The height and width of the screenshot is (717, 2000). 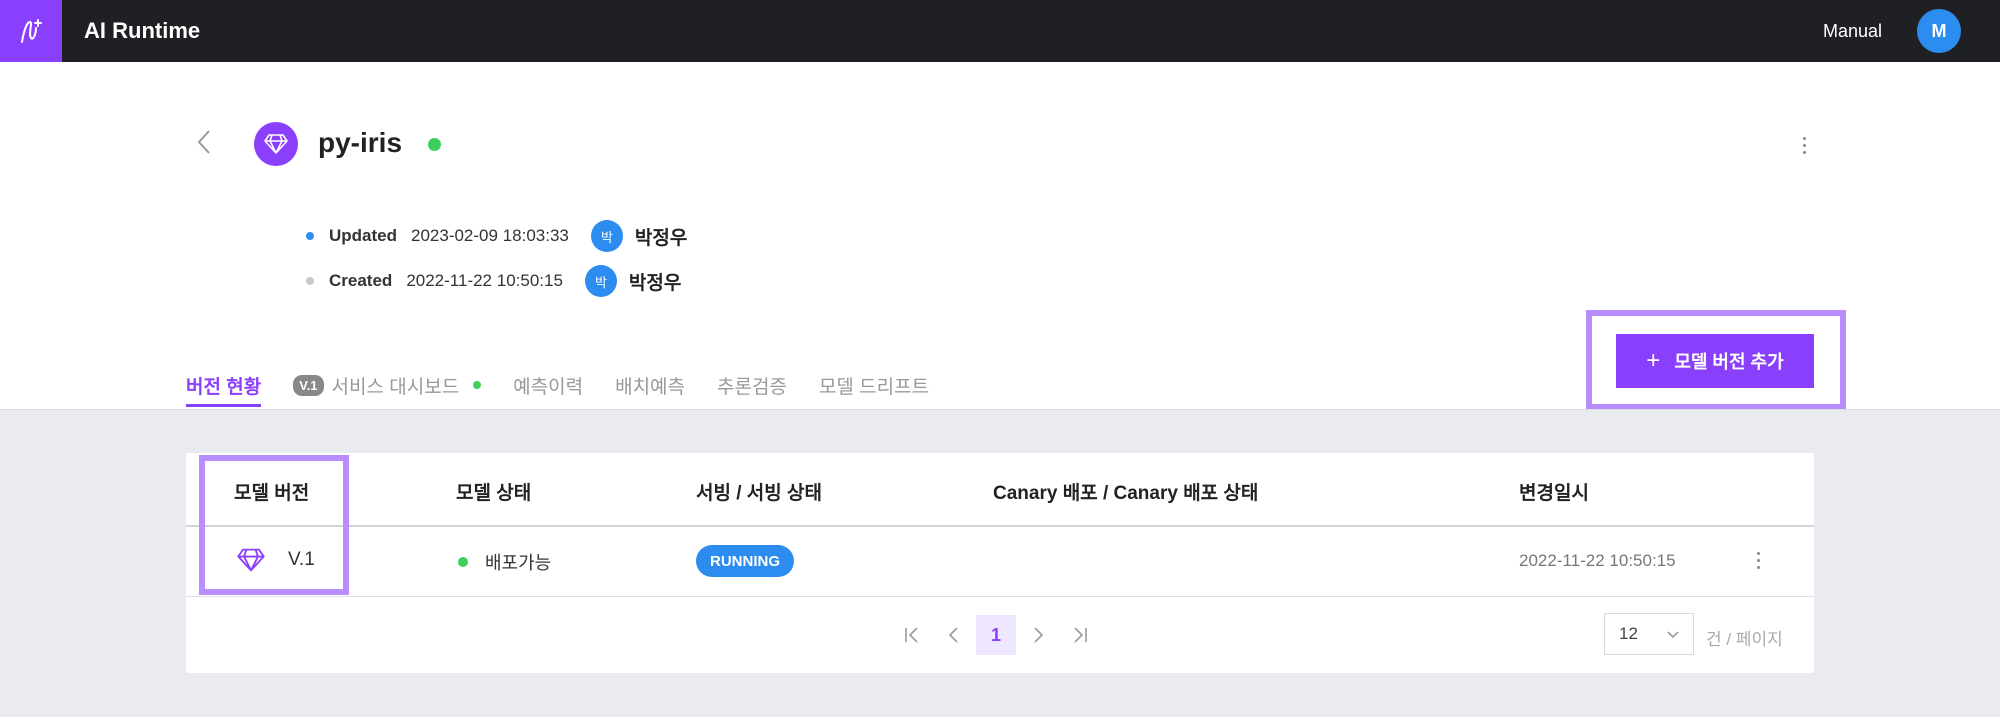 I want to click on version-badge: V.1, so click(x=308, y=385).